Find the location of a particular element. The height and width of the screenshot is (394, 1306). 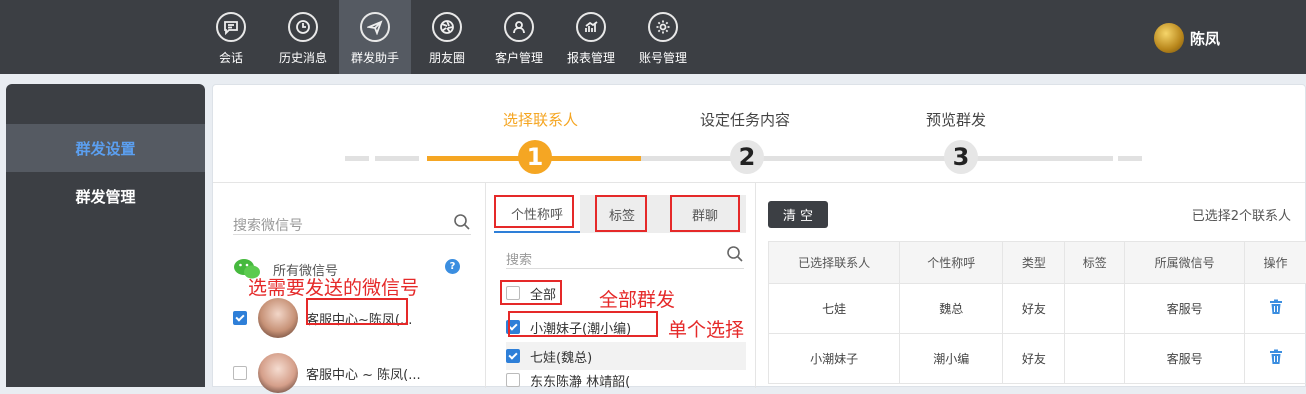

sidebar-item-mass-management: 群发管理 is located at coordinates (105, 196).